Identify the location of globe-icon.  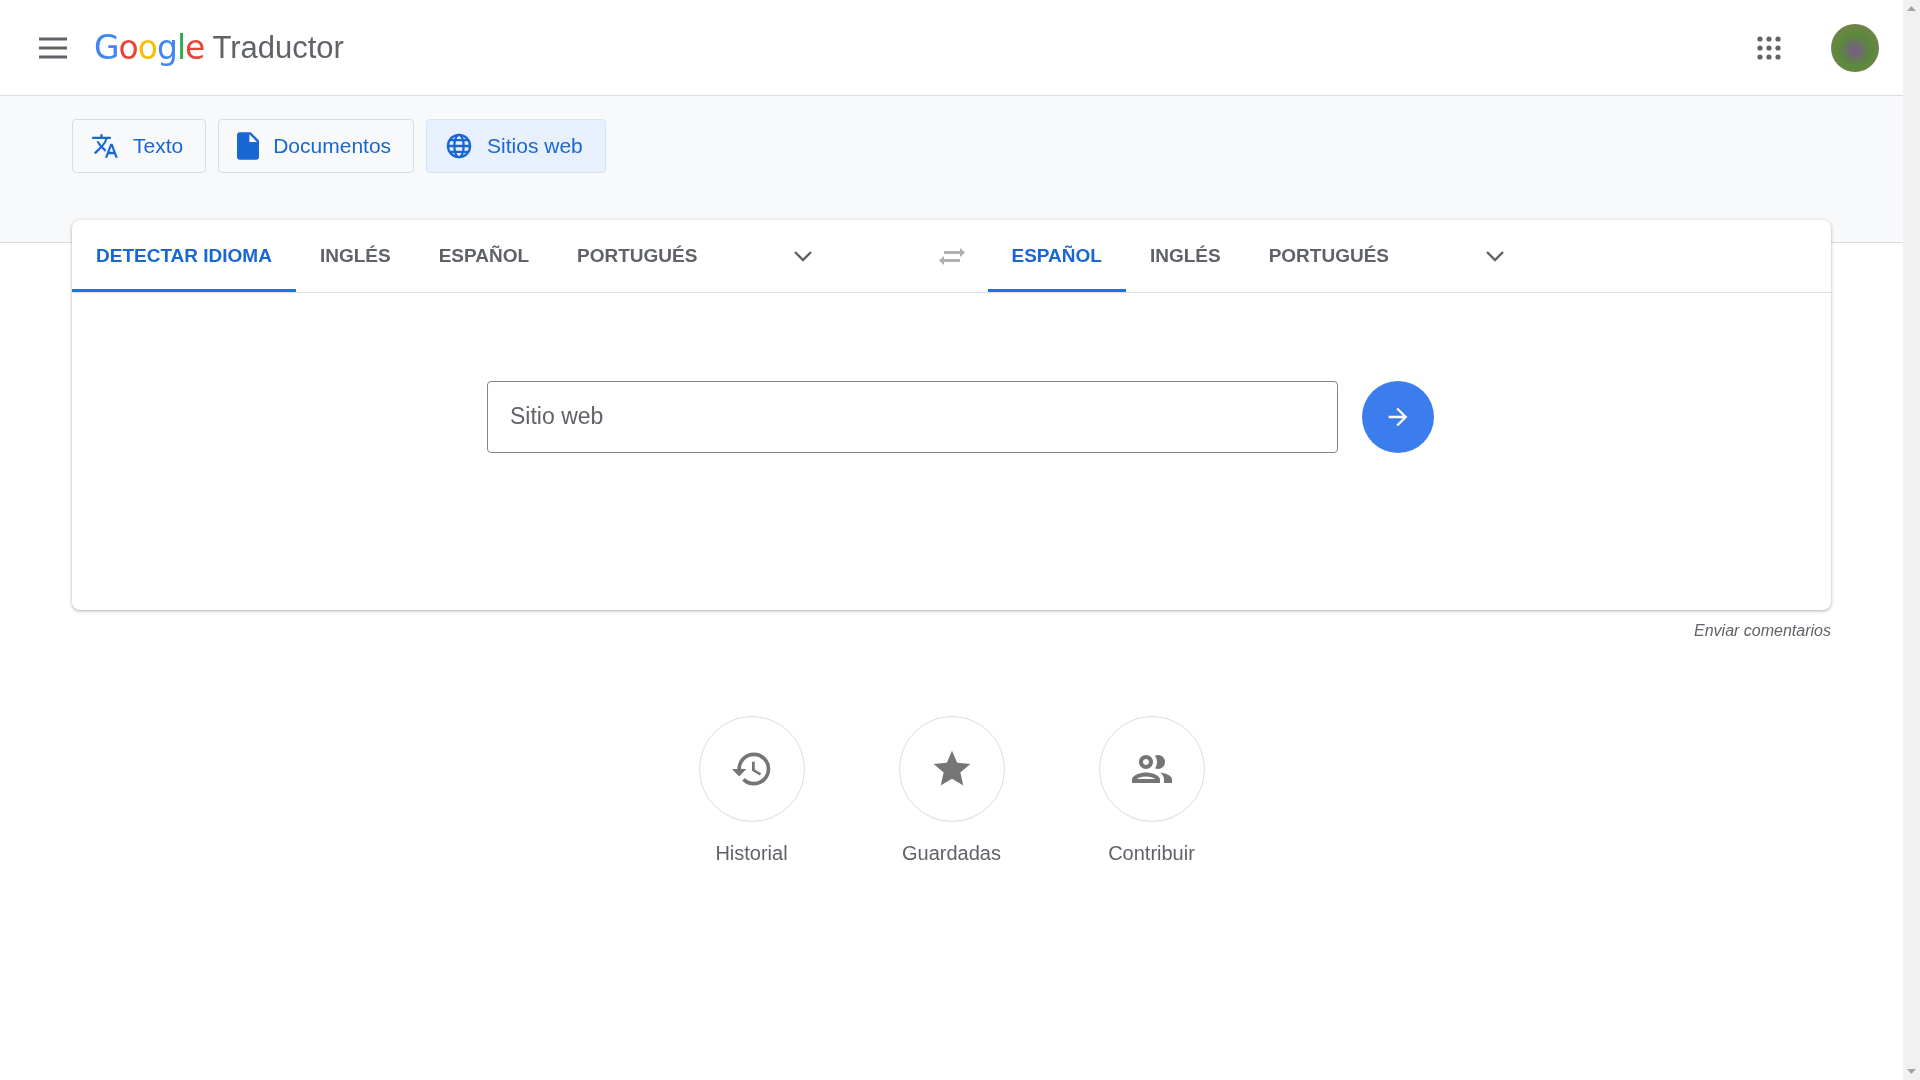
(459, 146).